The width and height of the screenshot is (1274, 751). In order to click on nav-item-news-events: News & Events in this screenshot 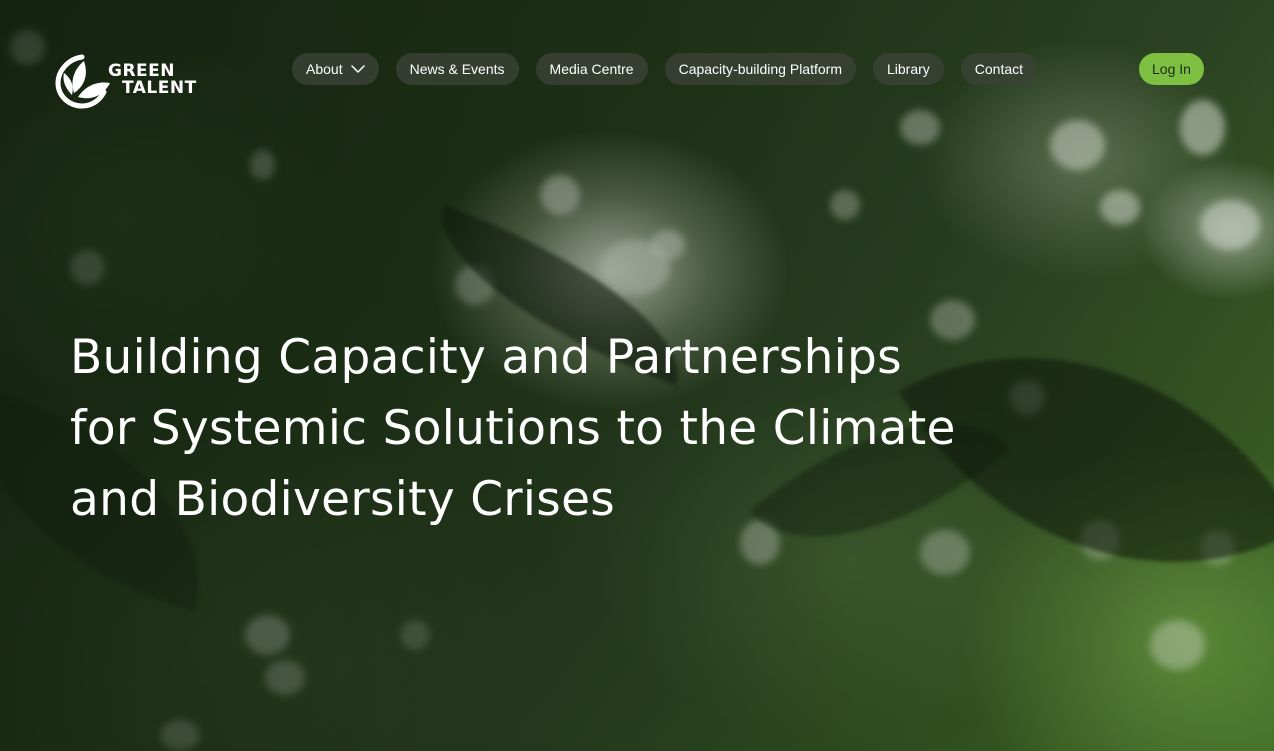, I will do `click(457, 69)`.